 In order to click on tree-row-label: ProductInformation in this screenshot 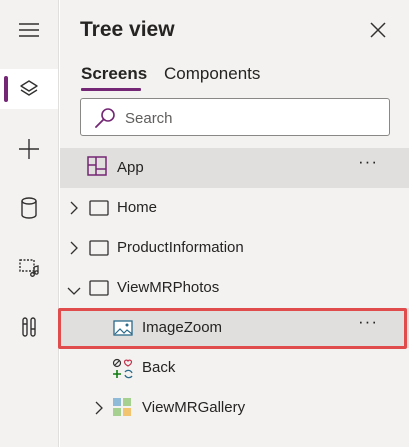, I will do `click(180, 247)`.